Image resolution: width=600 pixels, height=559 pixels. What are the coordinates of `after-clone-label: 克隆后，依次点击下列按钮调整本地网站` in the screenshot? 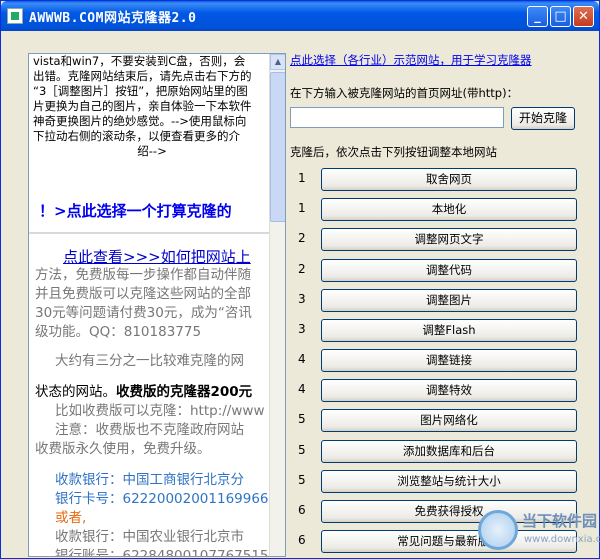 It's located at (393, 152).